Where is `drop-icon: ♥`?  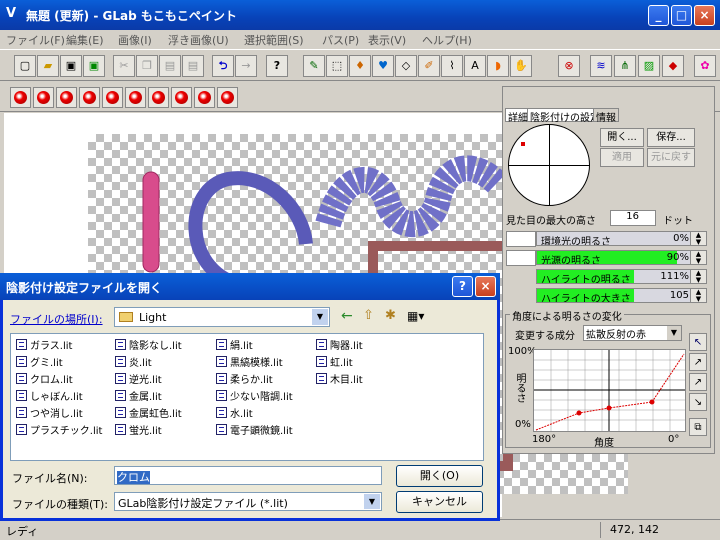 drop-icon: ♥ is located at coordinates (383, 66).